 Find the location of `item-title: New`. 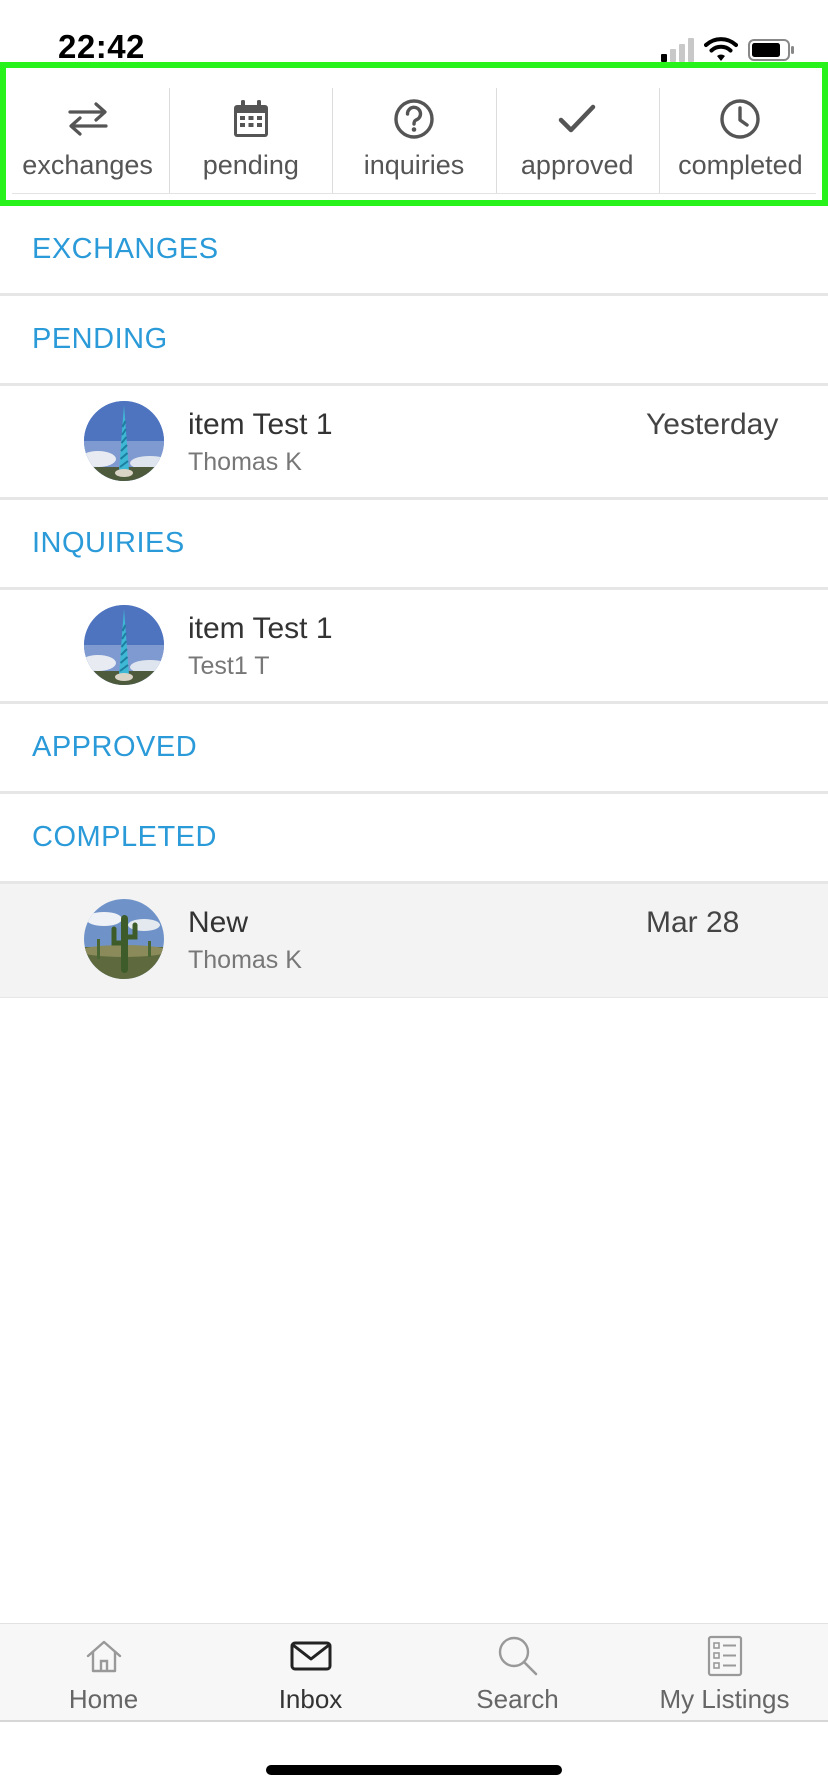

item-title: New is located at coordinates (218, 922).